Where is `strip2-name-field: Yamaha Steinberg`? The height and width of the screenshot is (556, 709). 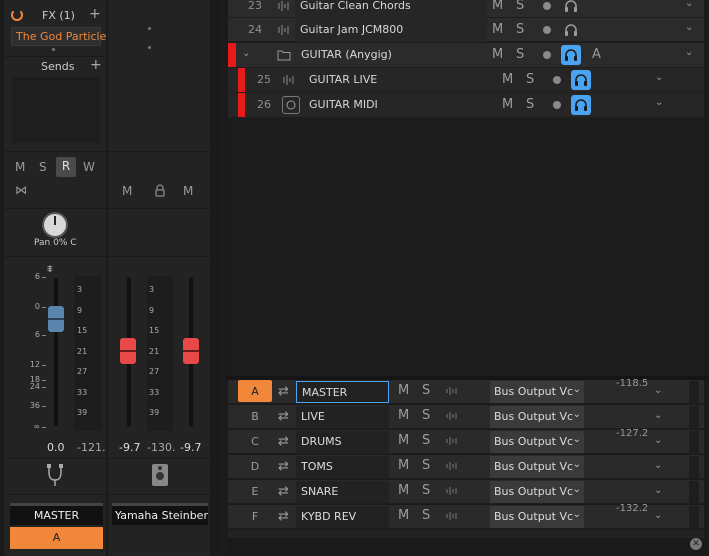 strip2-name-field: Yamaha Steinberg is located at coordinates (160, 514).